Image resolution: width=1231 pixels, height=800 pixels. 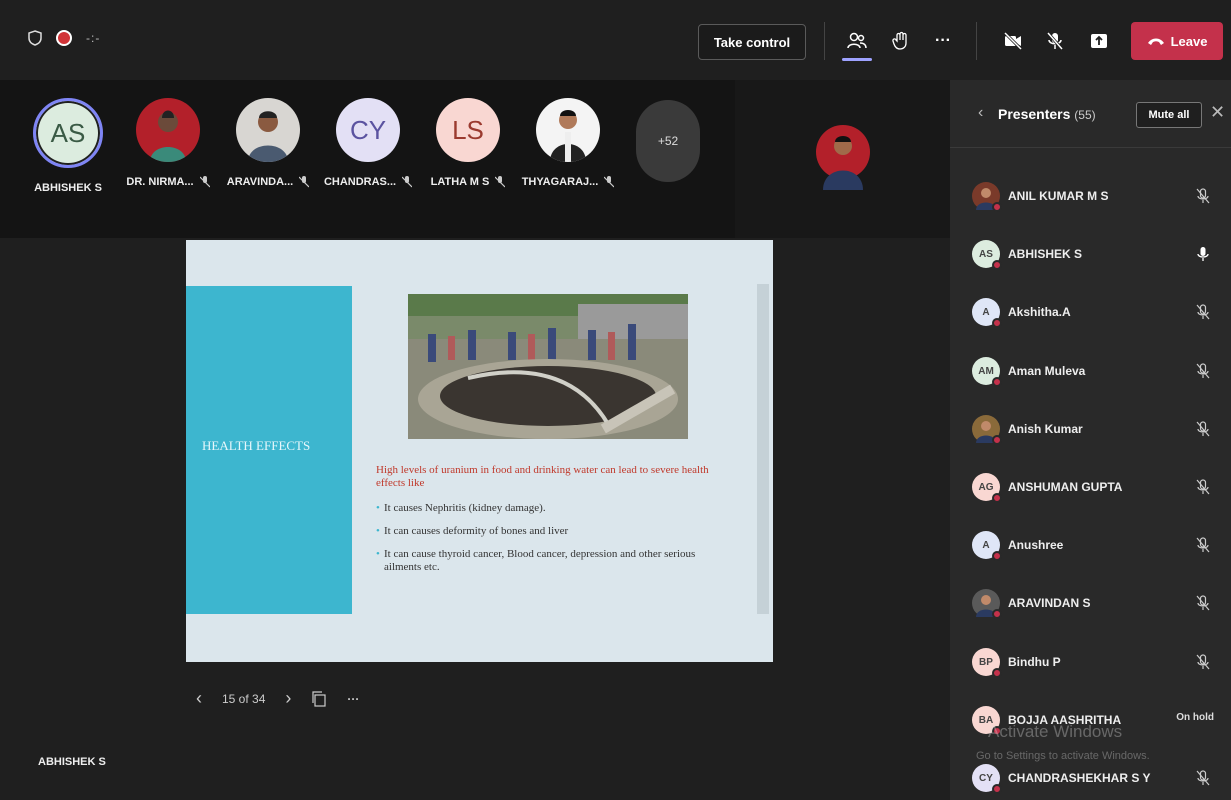 What do you see at coordinates (752, 42) in the screenshot?
I see `take-control-button: Take control` at bounding box center [752, 42].